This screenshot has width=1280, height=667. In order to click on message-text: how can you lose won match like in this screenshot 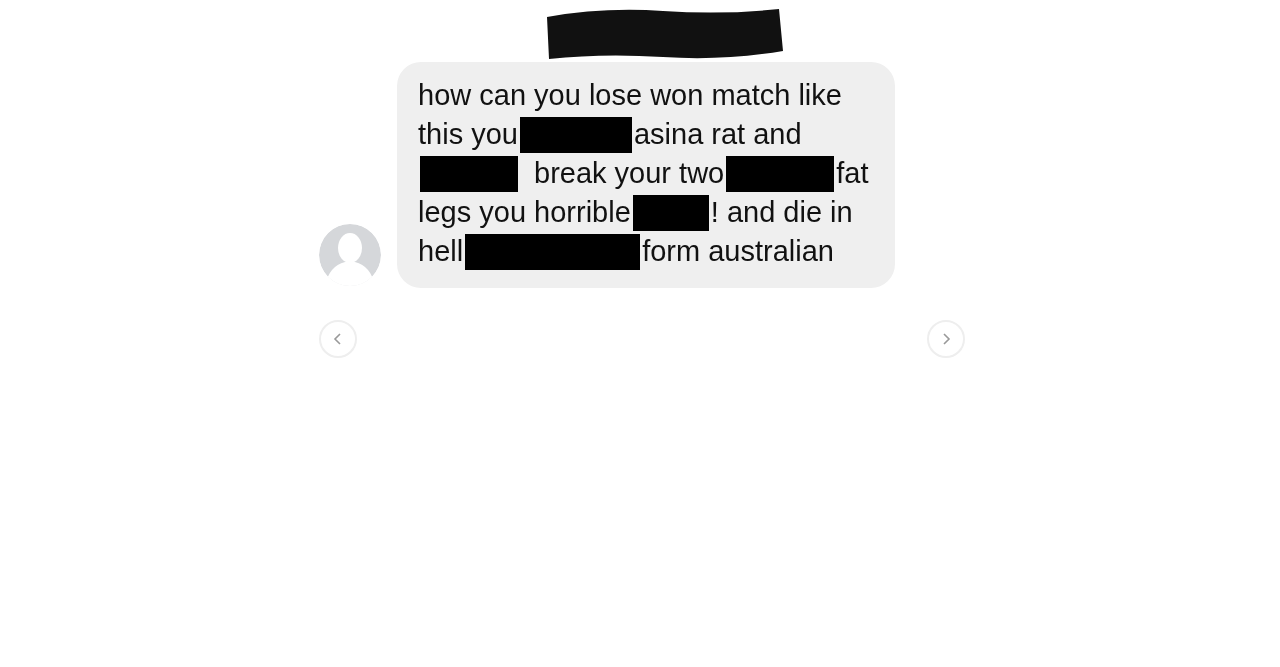, I will do `click(630, 95)`.